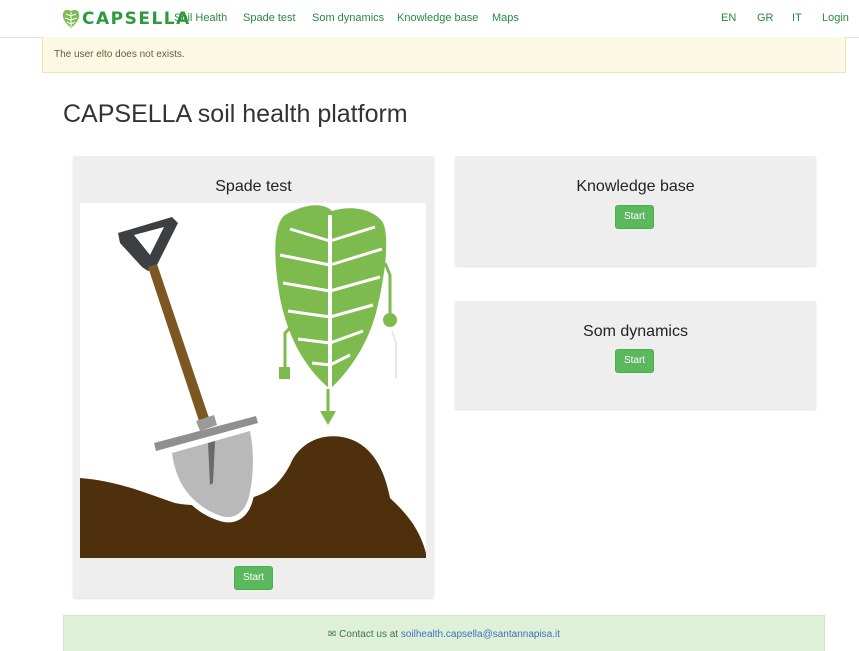 The width and height of the screenshot is (859, 651). What do you see at coordinates (634, 361) in the screenshot?
I see `som-dynamics-start-button: Start` at bounding box center [634, 361].